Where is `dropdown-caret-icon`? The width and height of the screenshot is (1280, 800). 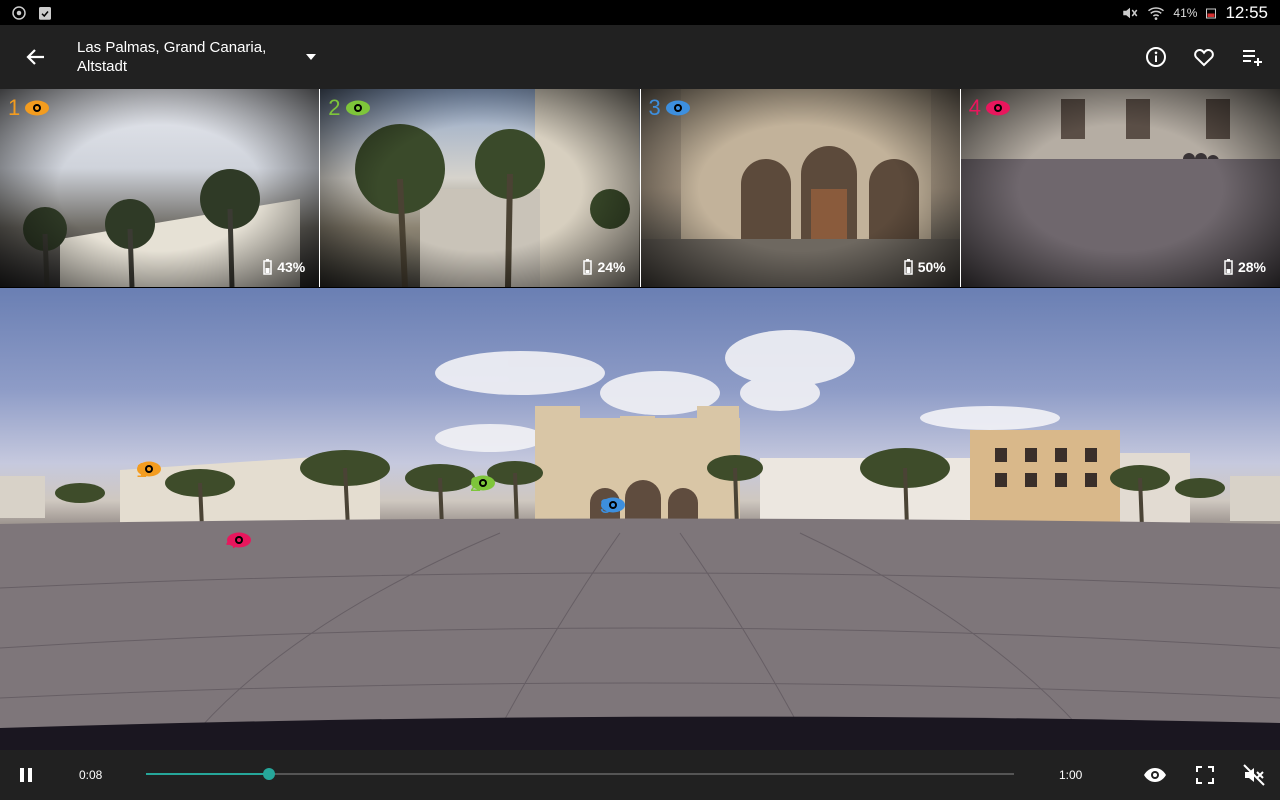 dropdown-caret-icon is located at coordinates (311, 57).